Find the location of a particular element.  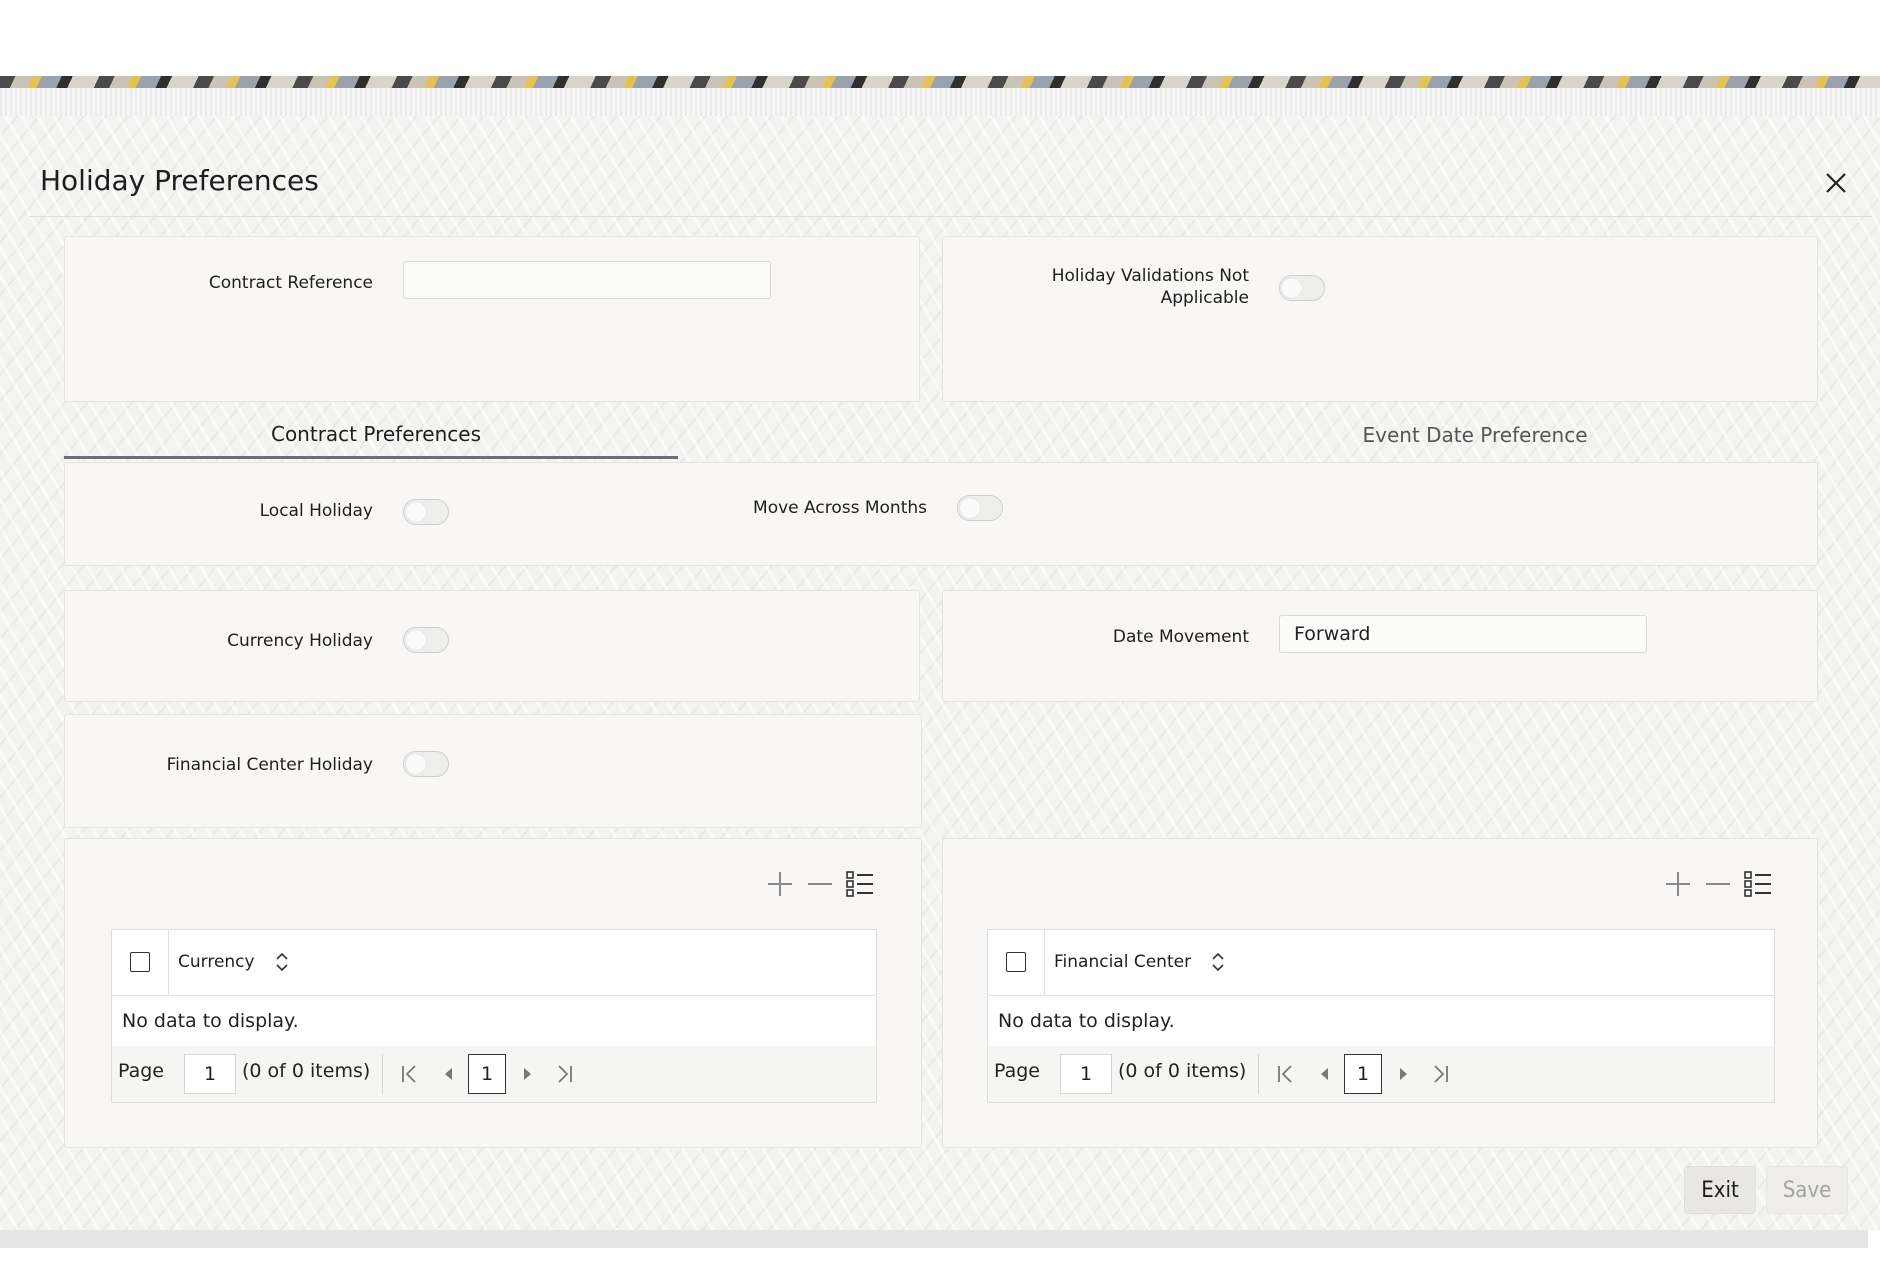

financial-center-pagination: Page 1 (0 of 0 items) 1 is located at coordinates (1381, 1074).